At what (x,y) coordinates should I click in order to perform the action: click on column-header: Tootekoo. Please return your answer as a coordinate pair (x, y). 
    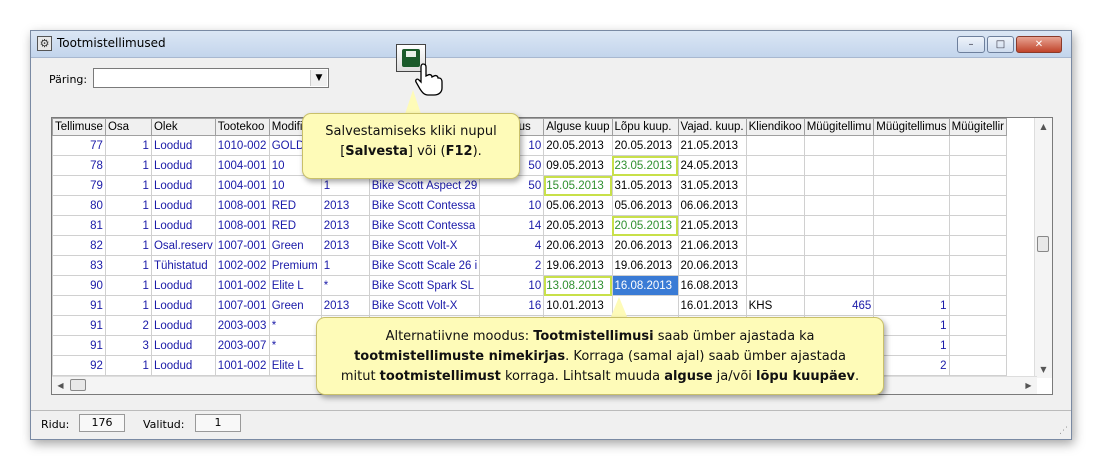
    Looking at the image, I should click on (242, 127).